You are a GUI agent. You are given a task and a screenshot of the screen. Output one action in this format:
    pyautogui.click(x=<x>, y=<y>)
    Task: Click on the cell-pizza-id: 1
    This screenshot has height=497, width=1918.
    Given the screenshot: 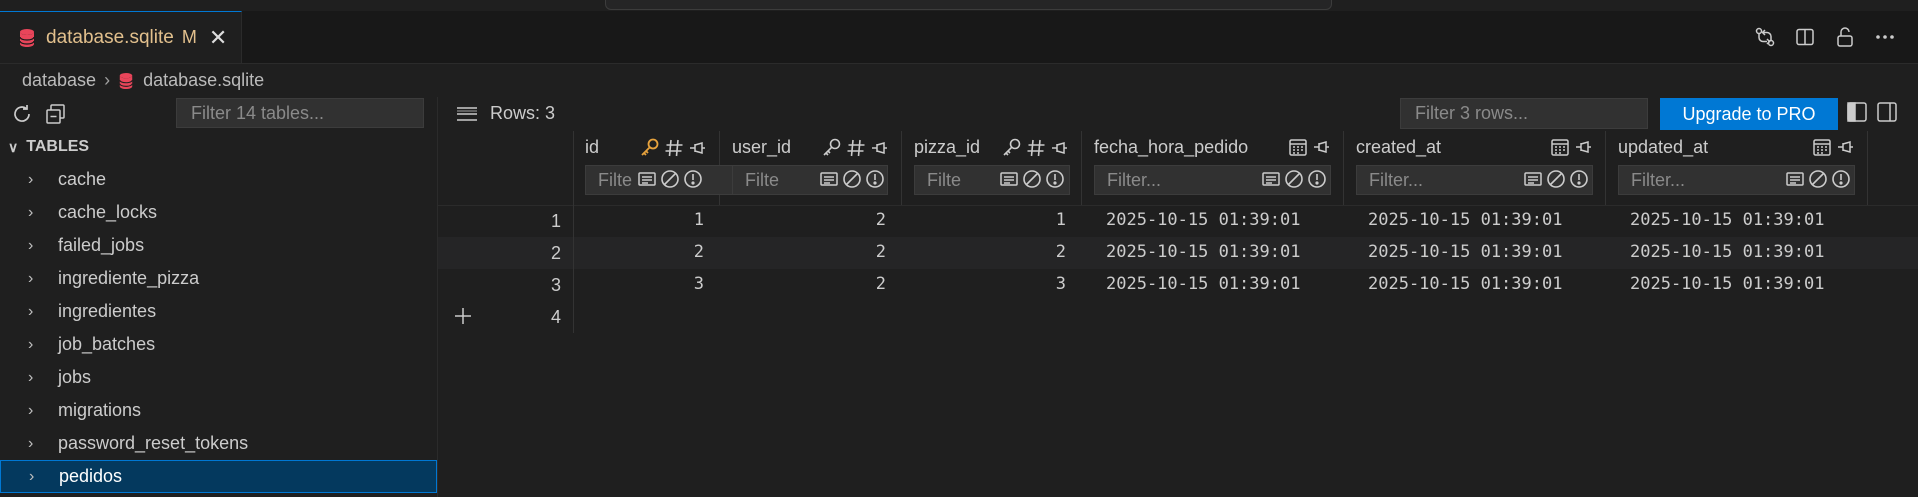 What is the action you would take?
    pyautogui.click(x=984, y=220)
    